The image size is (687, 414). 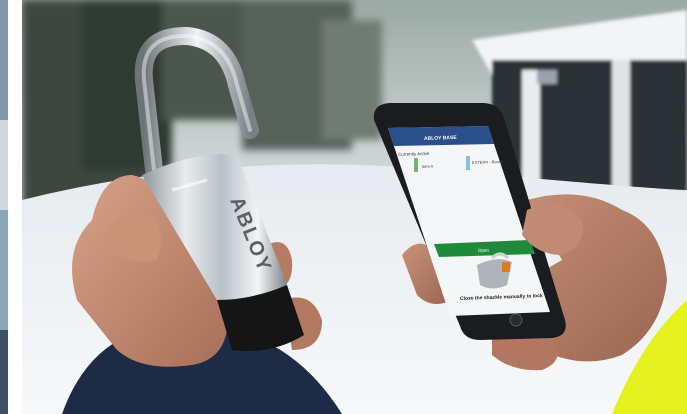 I want to click on app-item-left: Item A, so click(x=428, y=166).